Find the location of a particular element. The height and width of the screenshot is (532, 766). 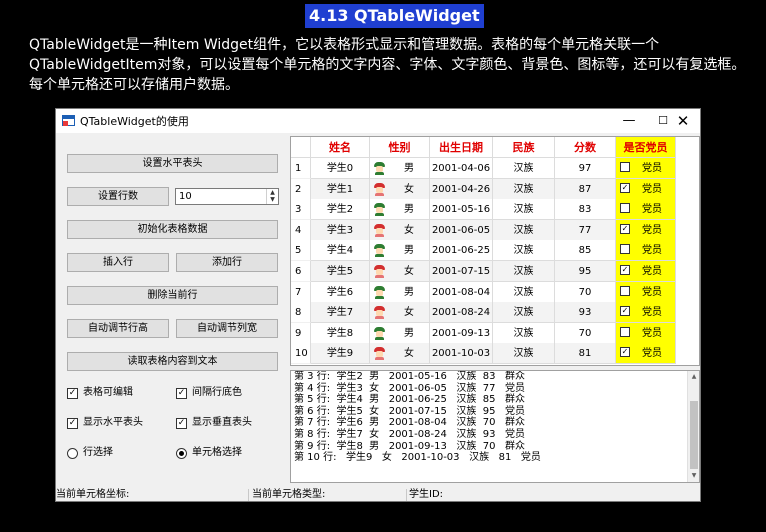

editable-checkbox: ✓ 表格可编辑 is located at coordinates (100, 393).